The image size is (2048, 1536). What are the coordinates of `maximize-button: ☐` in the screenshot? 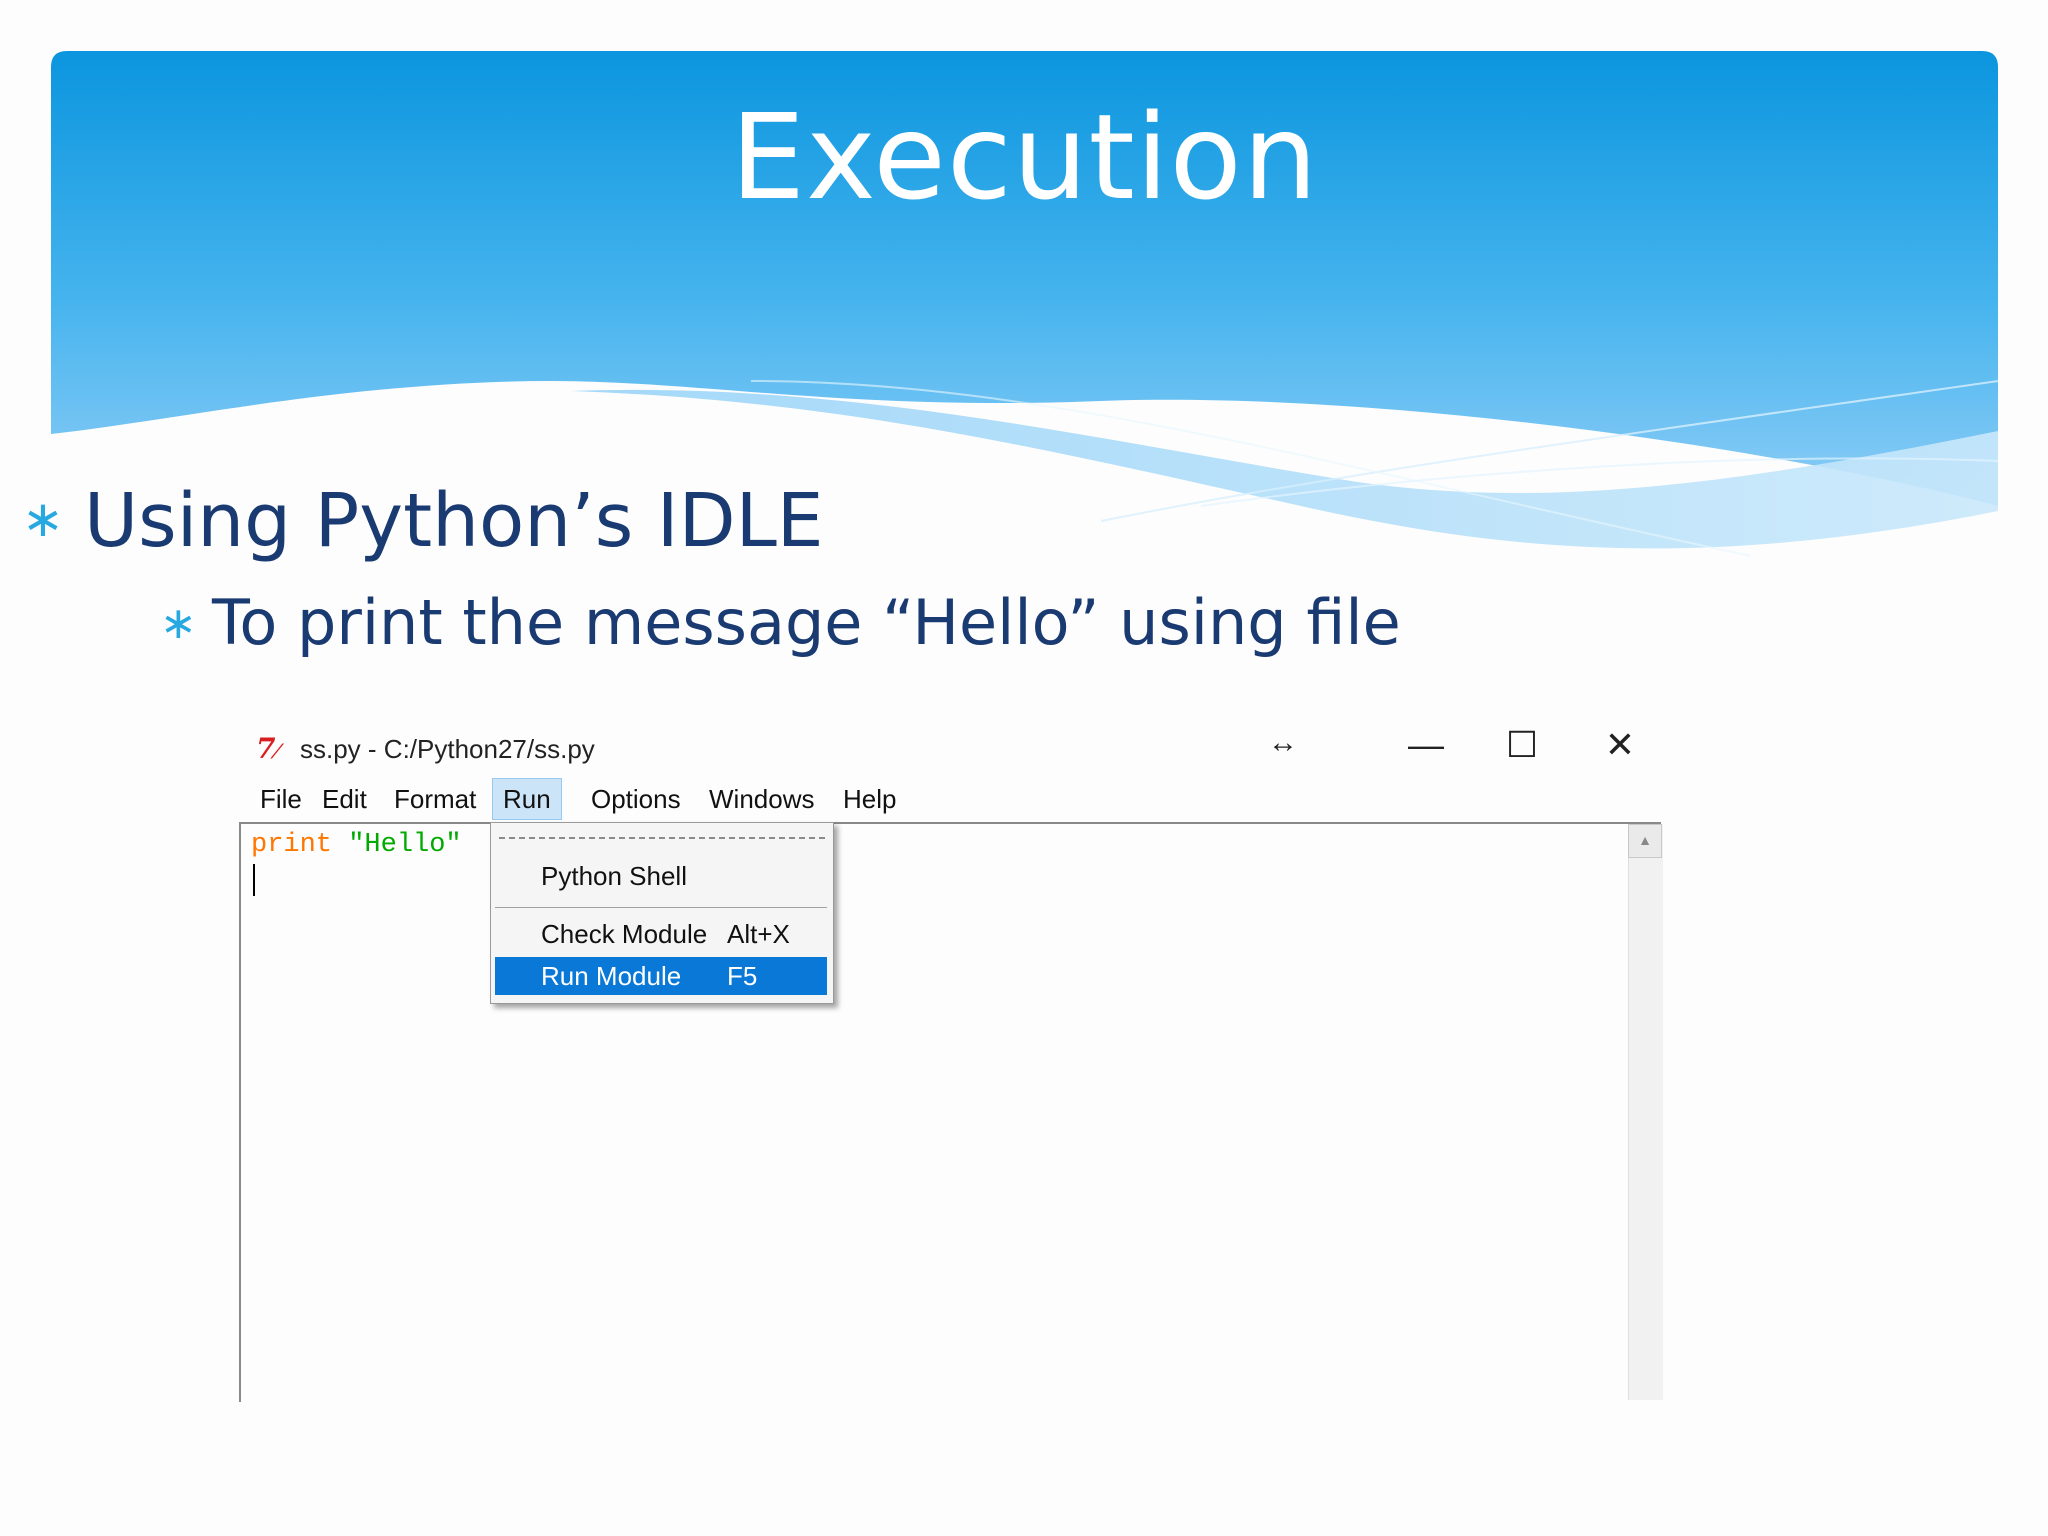 It's located at (1522, 745).